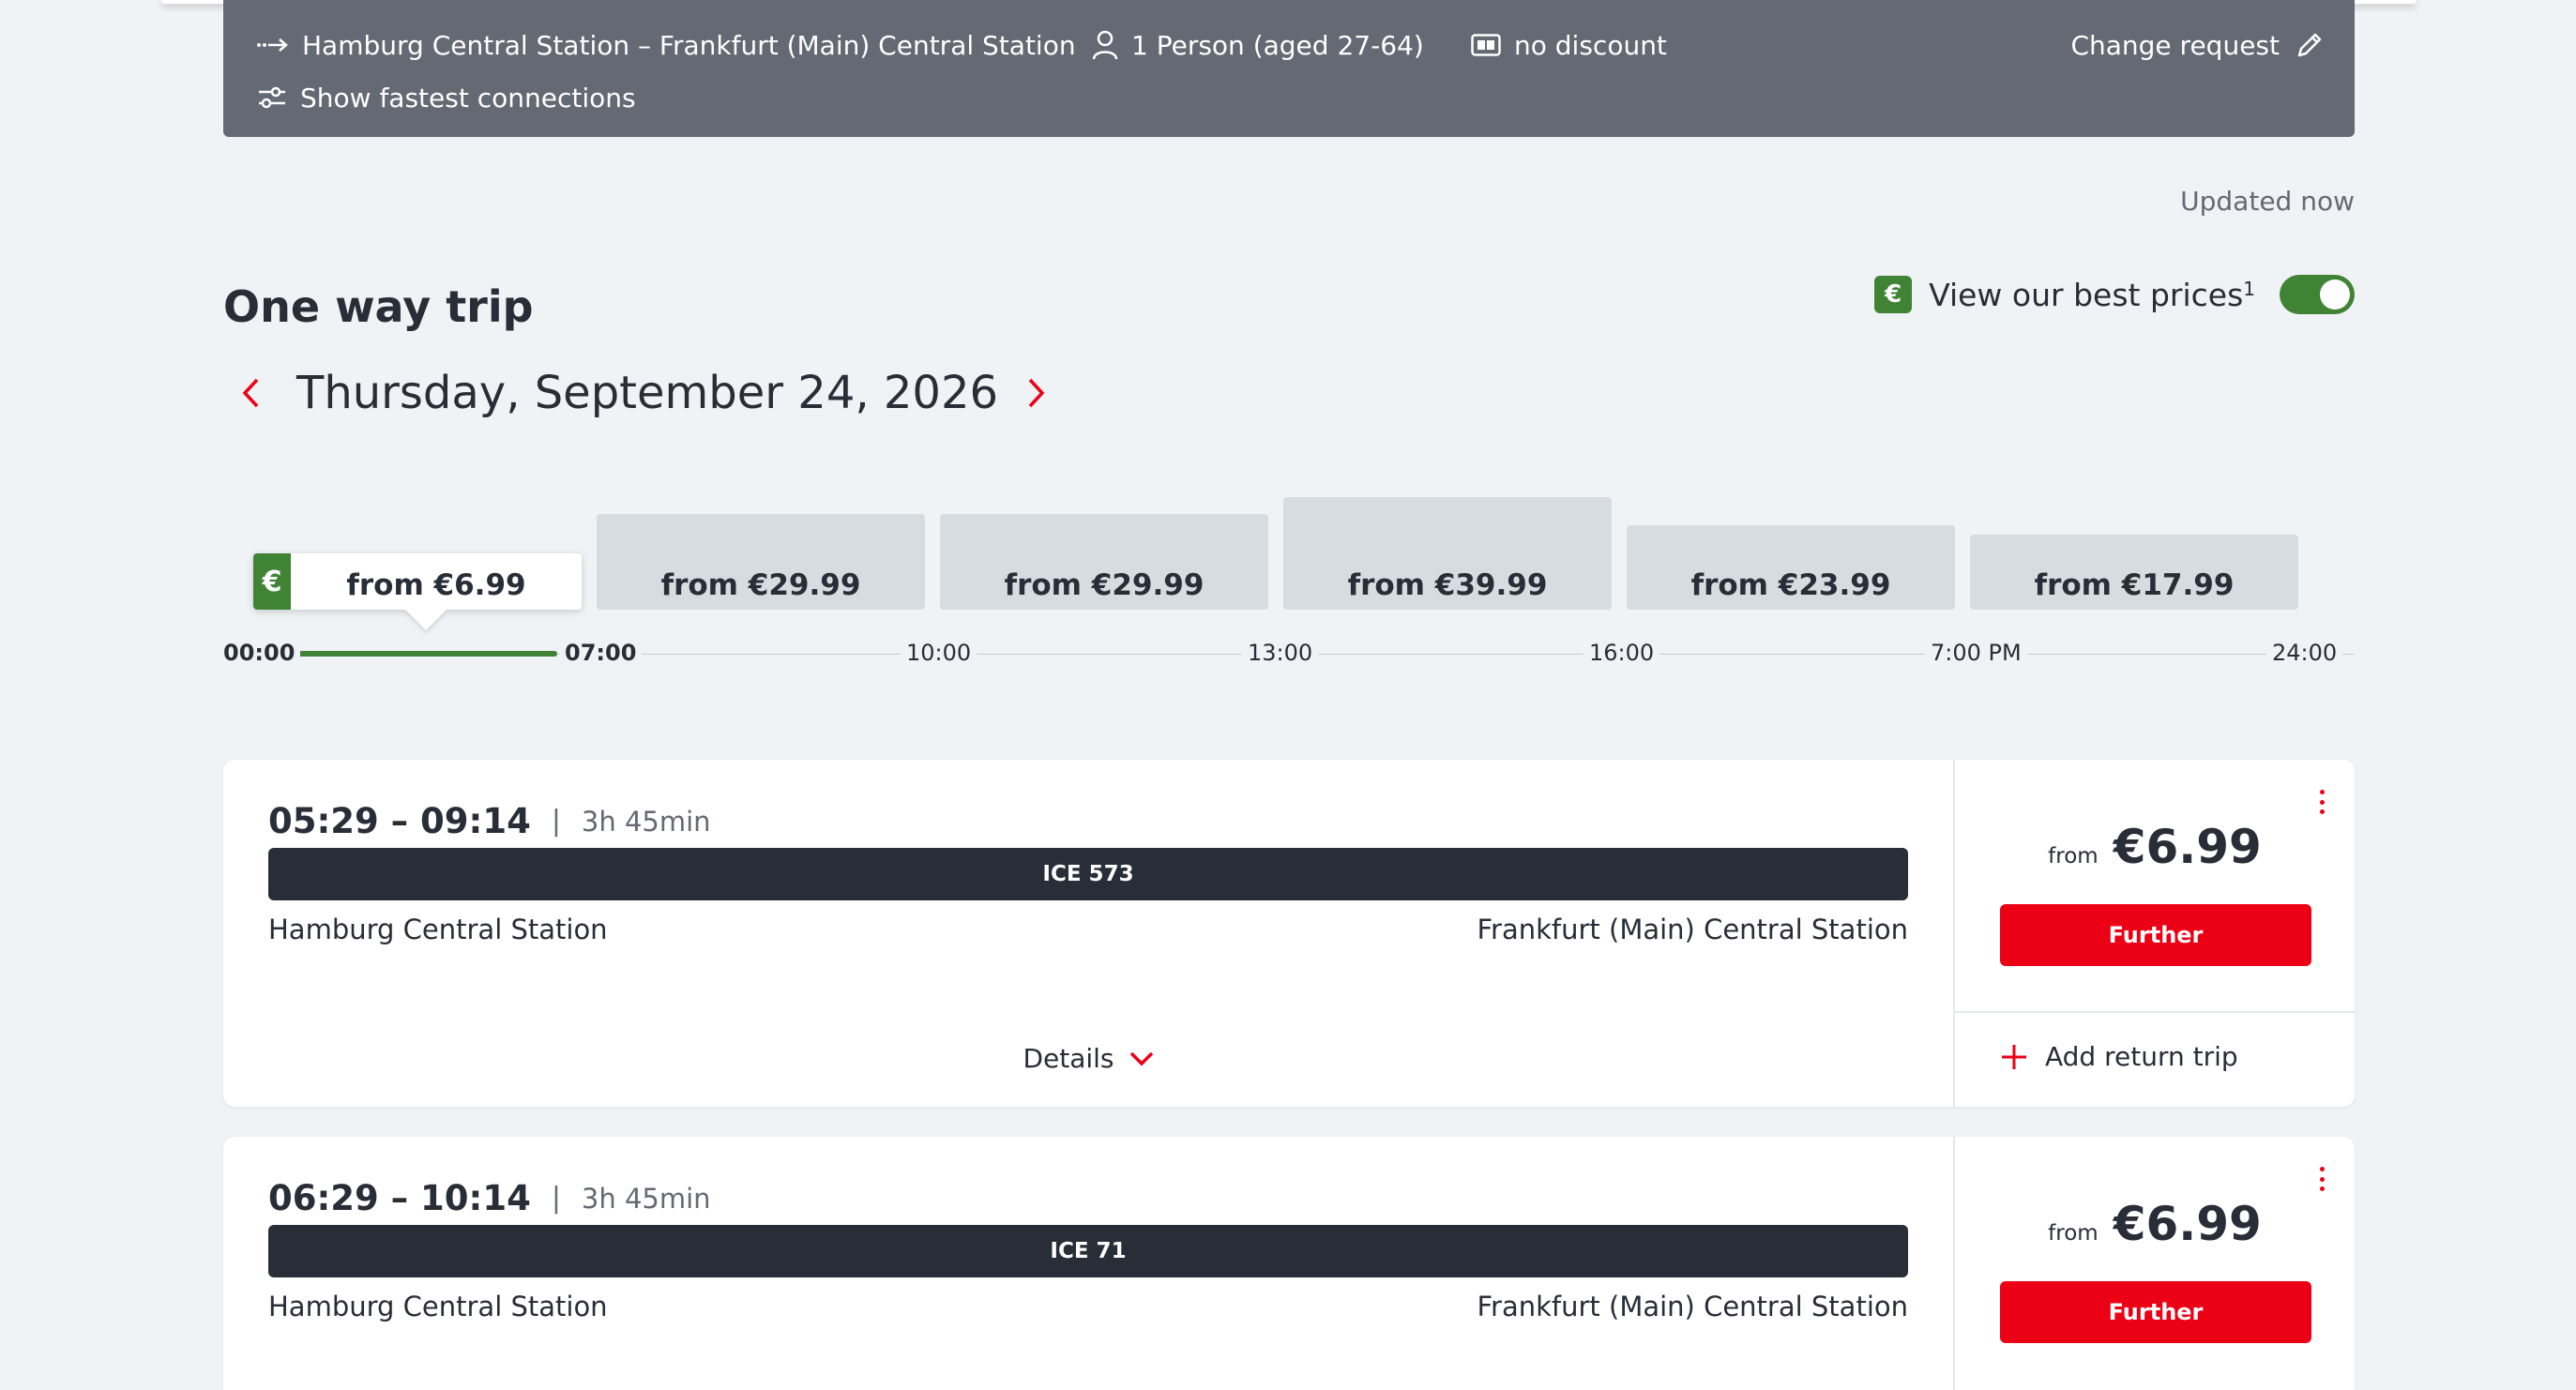  What do you see at coordinates (1104, 562) in the screenshot?
I see `price-slot-10-13: from €29.99` at bounding box center [1104, 562].